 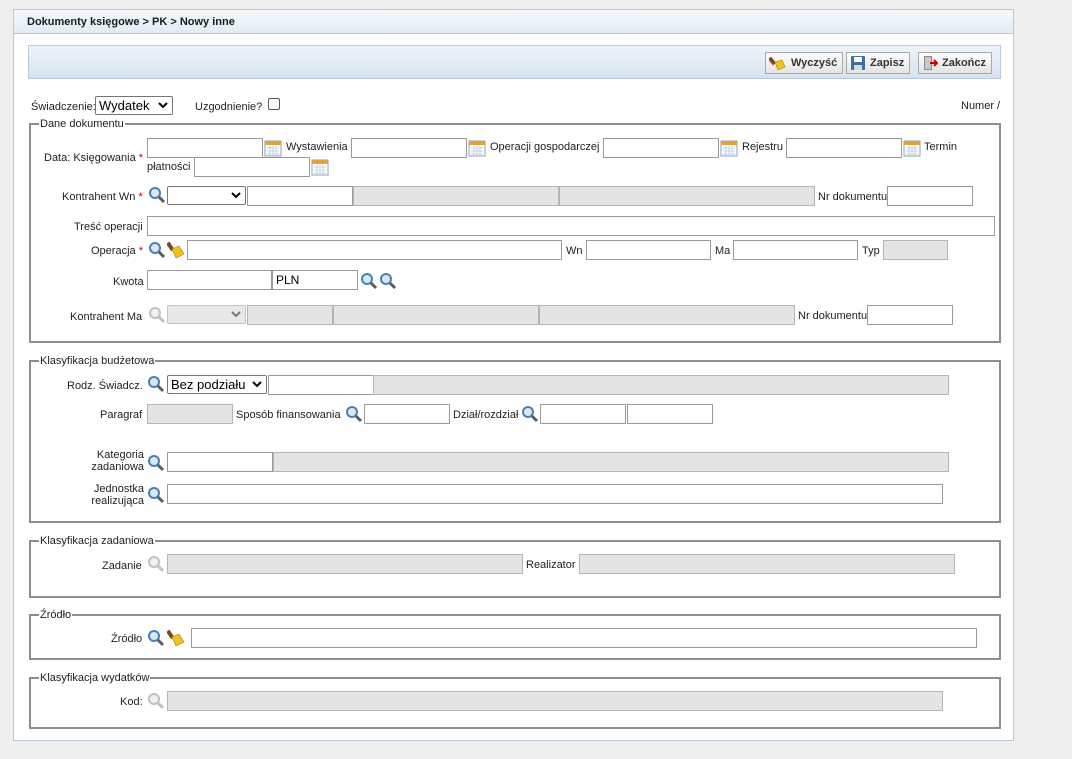 I want to click on kontrahent-wn-name-field, so click(x=456, y=196).